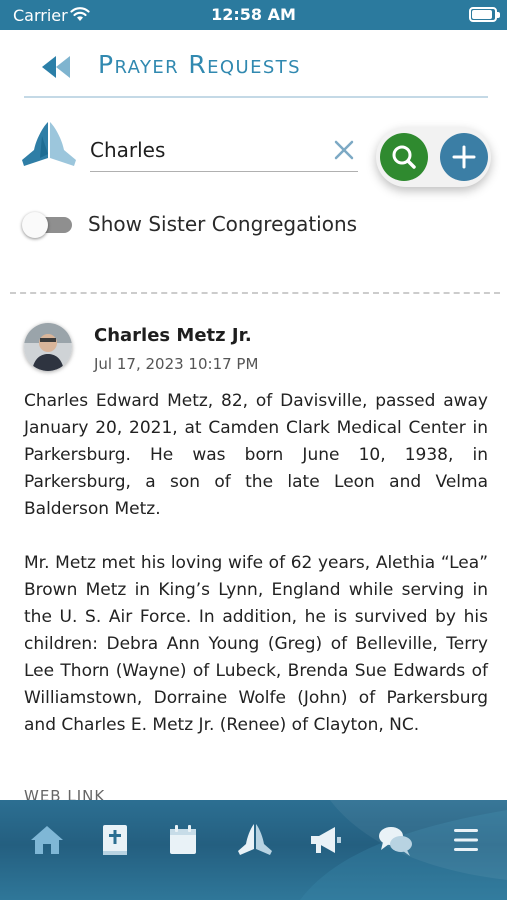 The image size is (507, 900). Describe the element at coordinates (223, 224) in the screenshot. I see `sister-congregations-label: Show Sister Congregations` at that location.